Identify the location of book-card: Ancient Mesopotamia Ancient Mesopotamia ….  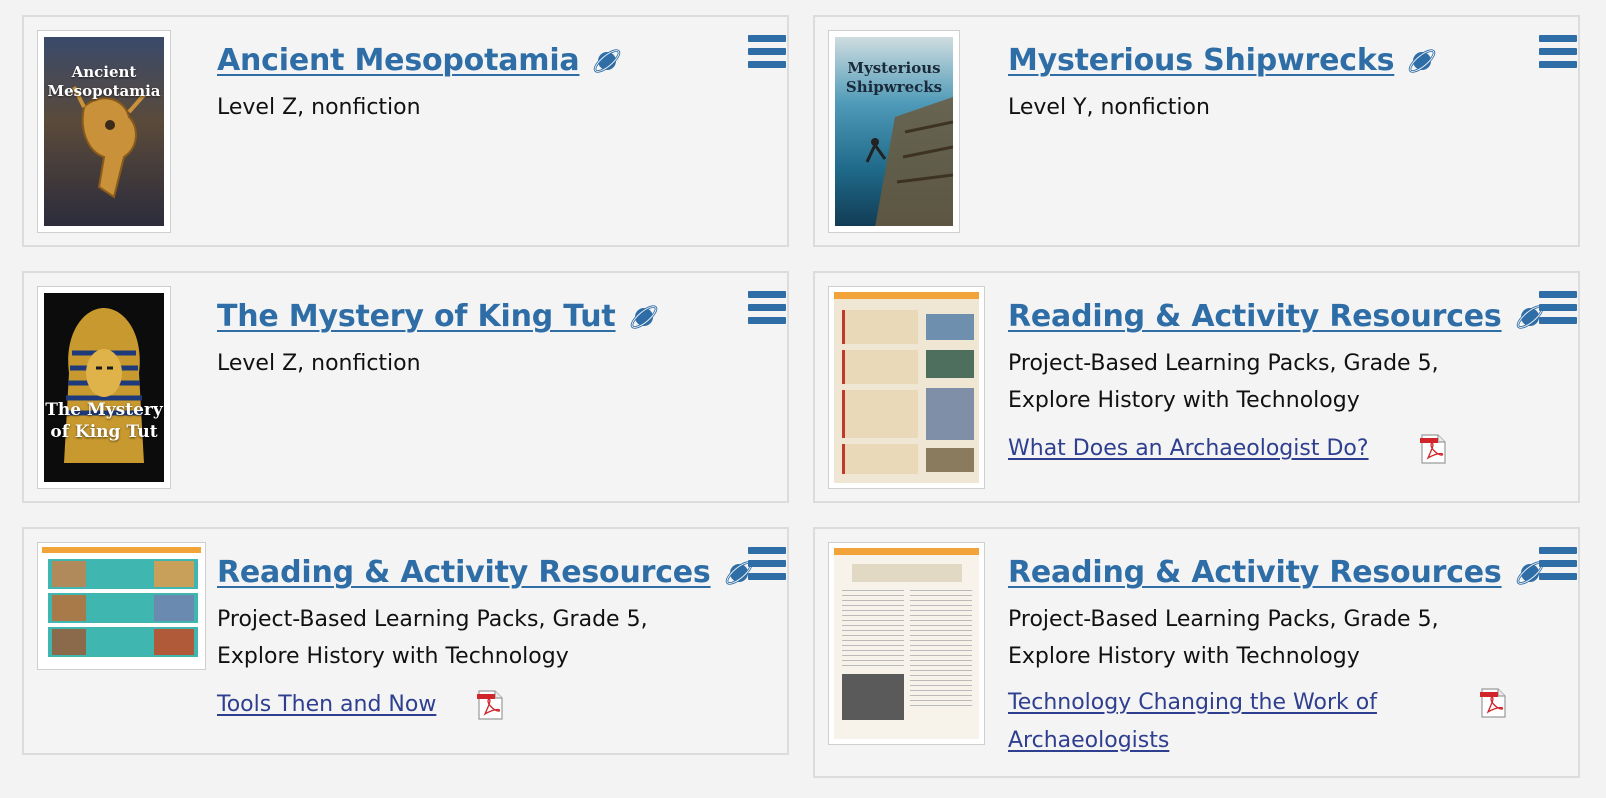
(405, 131).